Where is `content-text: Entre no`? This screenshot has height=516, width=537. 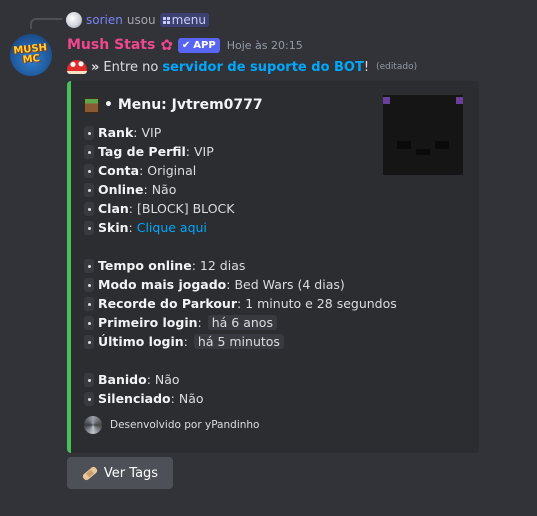
content-text: Entre no is located at coordinates (131, 67).